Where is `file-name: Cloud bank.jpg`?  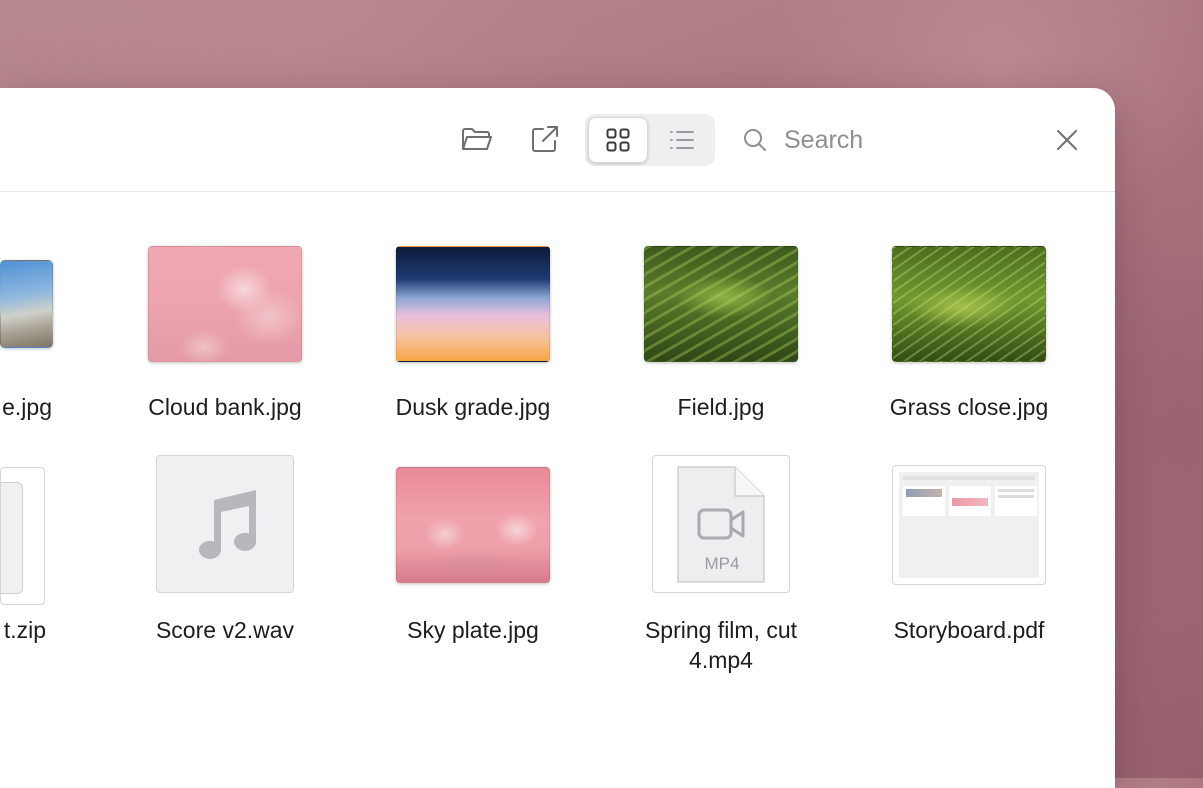
file-name: Cloud bank.jpg is located at coordinates (225, 407).